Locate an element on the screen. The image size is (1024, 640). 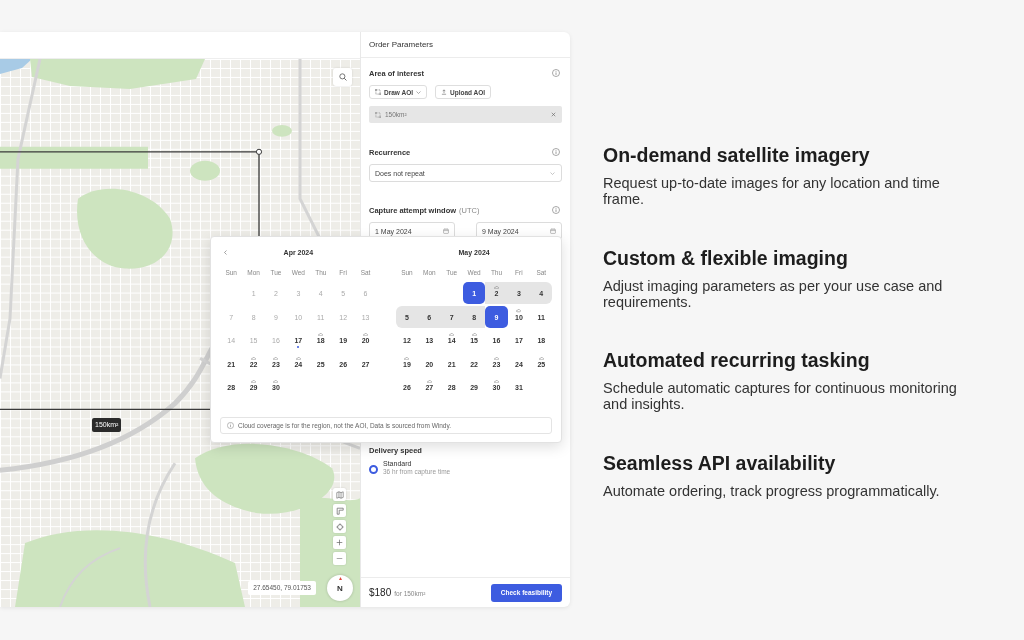
price-text: $180 is located at coordinates (380, 592).